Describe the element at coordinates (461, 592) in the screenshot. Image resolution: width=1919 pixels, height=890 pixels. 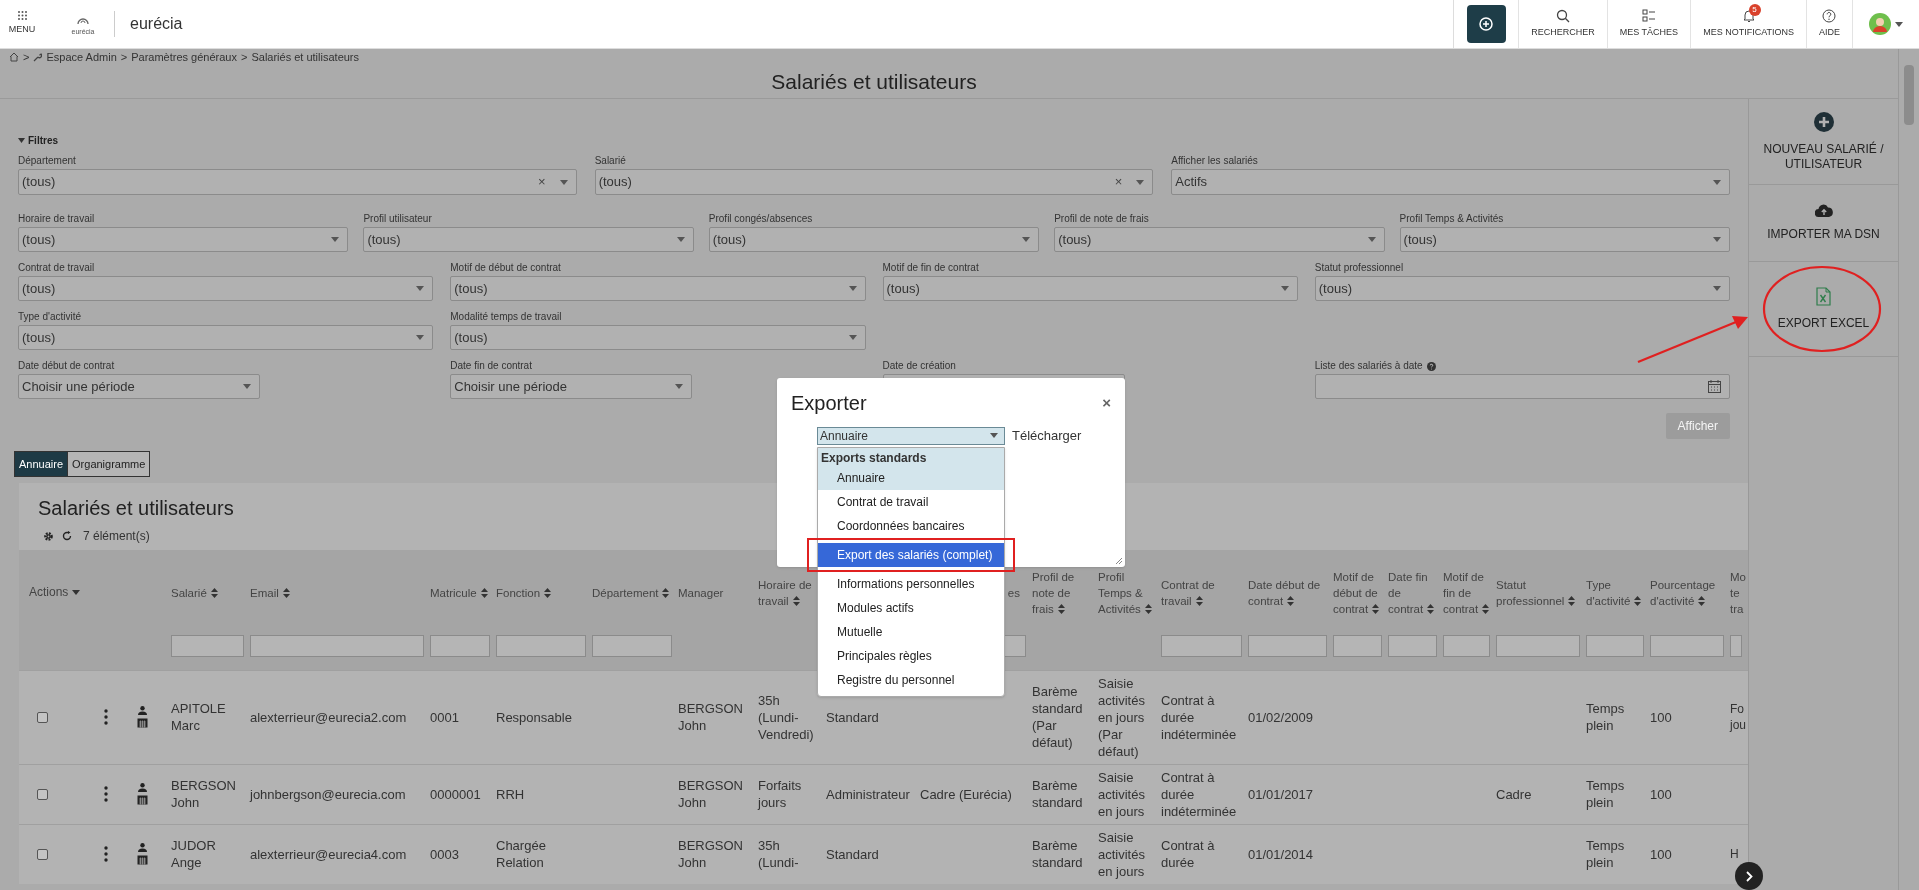
I see `column-header: Matricule` at that location.